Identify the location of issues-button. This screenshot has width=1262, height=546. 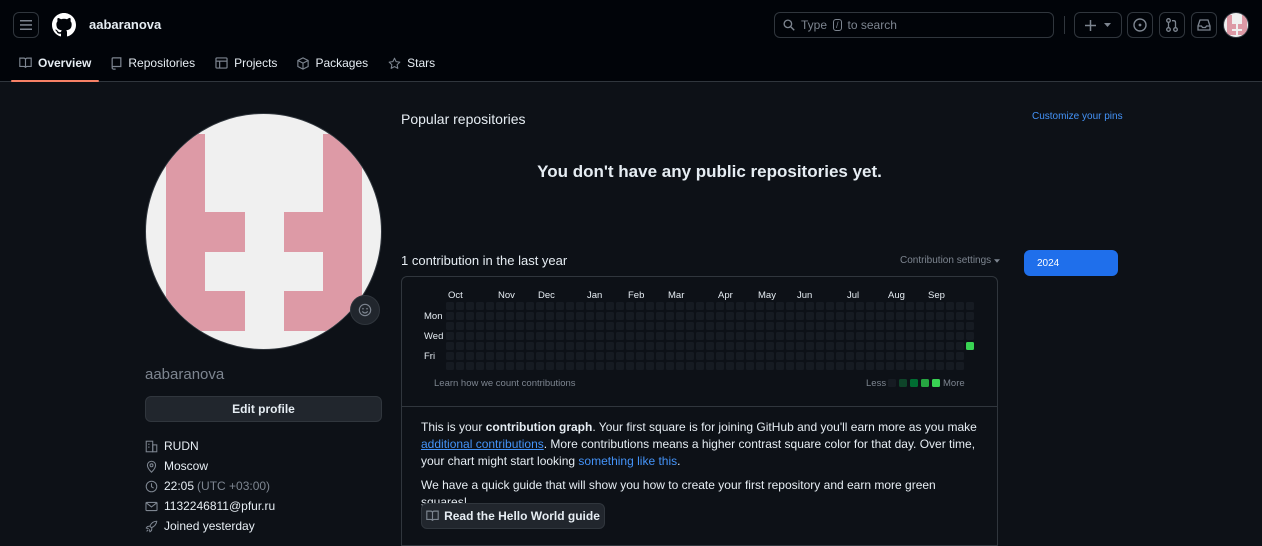
(1140, 25).